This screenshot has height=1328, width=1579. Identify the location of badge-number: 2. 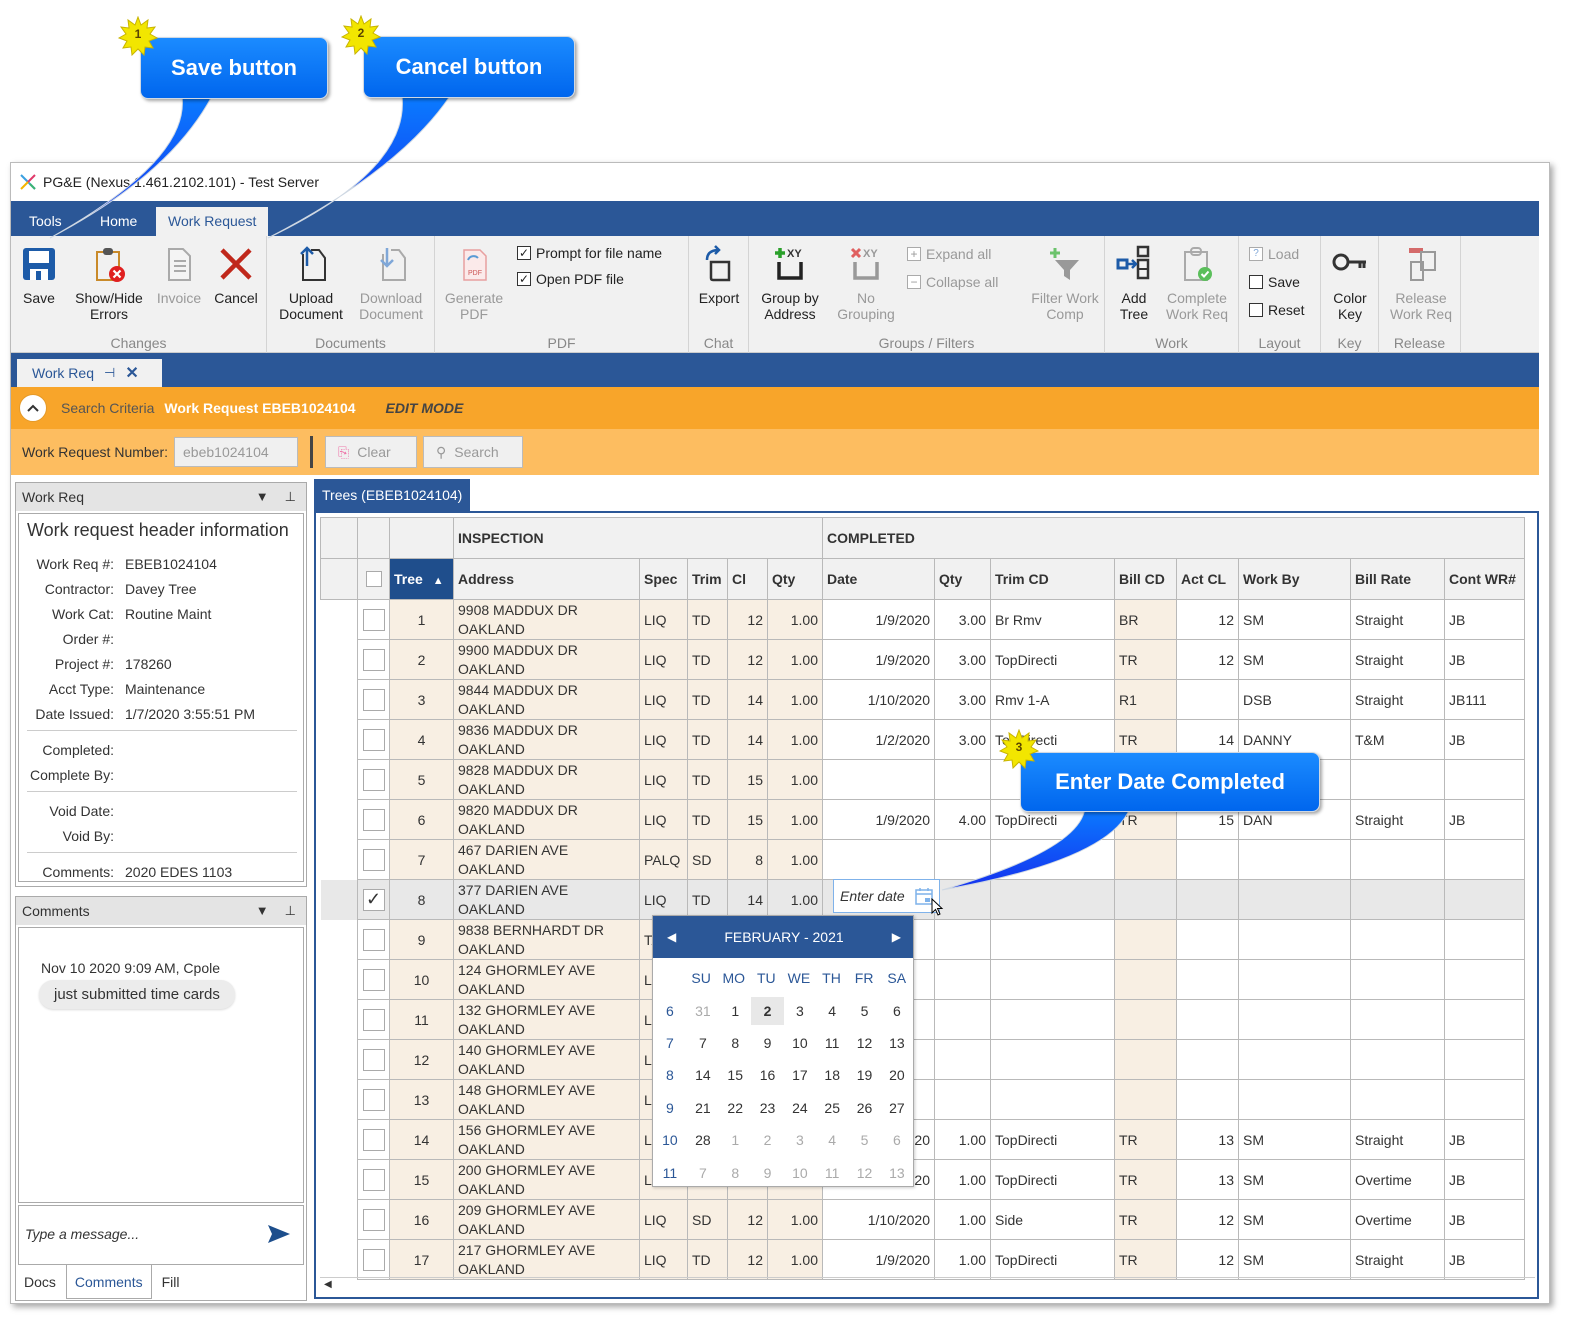
(361, 33).